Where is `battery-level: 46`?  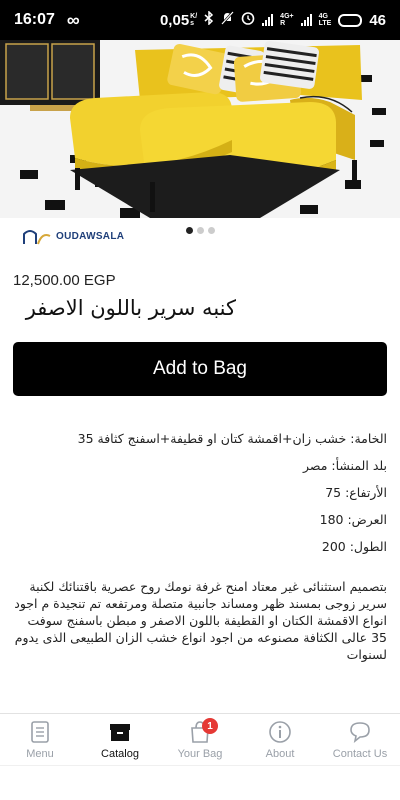
battery-level: 46 is located at coordinates (377, 20).